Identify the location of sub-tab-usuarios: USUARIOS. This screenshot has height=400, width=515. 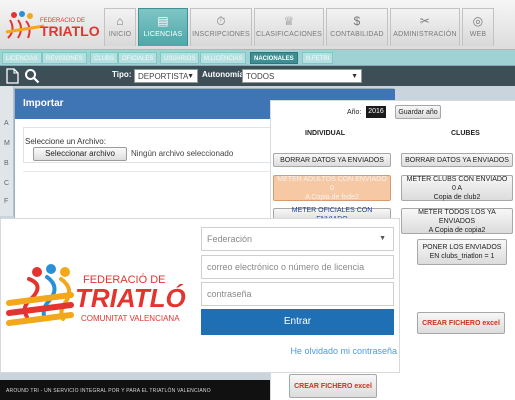
(180, 58).